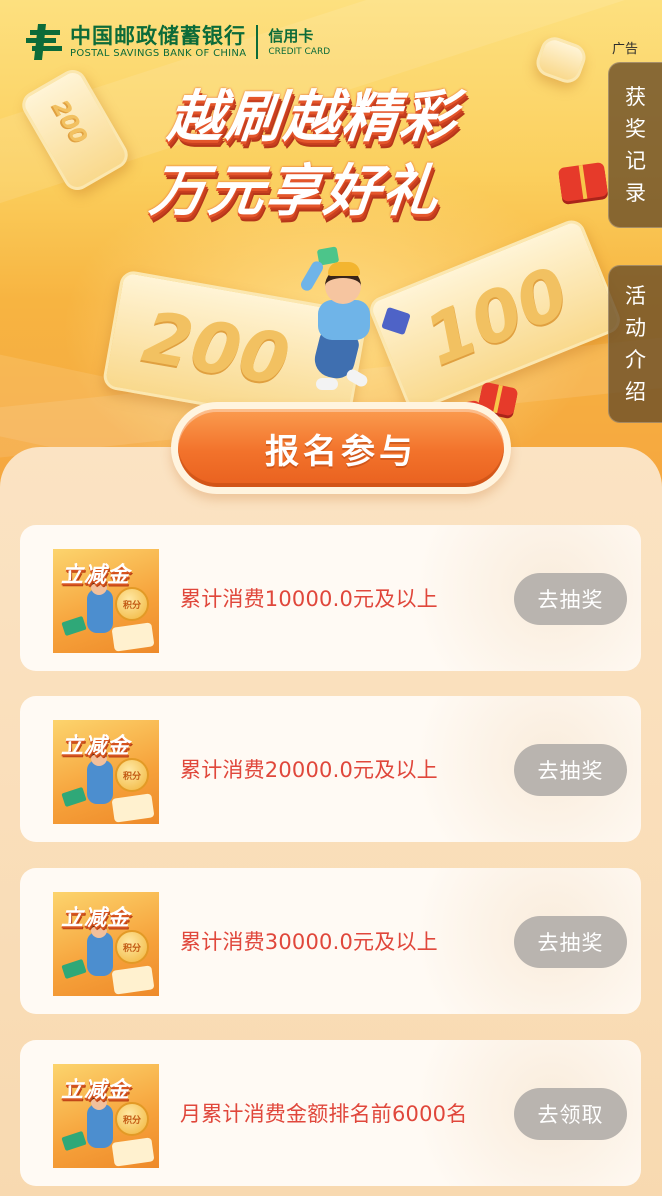  Describe the element at coordinates (635, 360) in the screenshot. I see `side-tab-char: 介` at that location.